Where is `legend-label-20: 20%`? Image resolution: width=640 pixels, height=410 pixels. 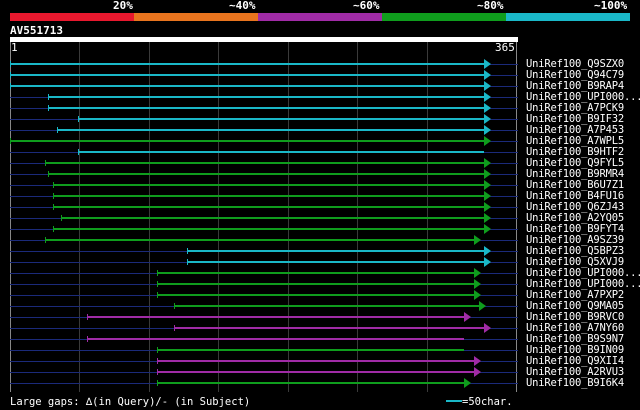 legend-label-20: 20% is located at coordinates (123, 6).